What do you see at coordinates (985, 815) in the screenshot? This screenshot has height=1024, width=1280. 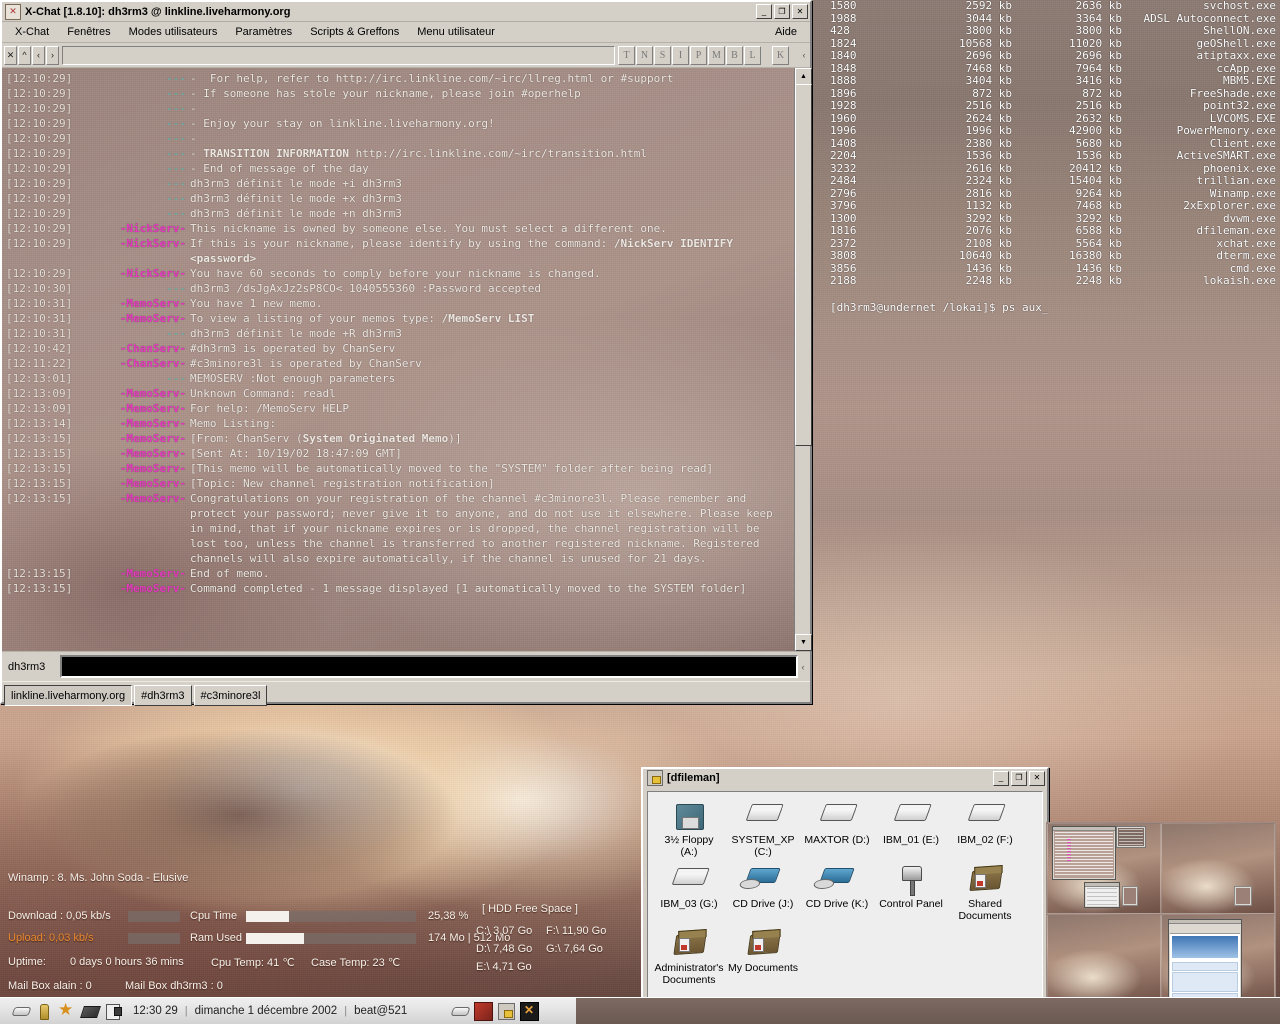 I see `hard-drive-icon` at bounding box center [985, 815].